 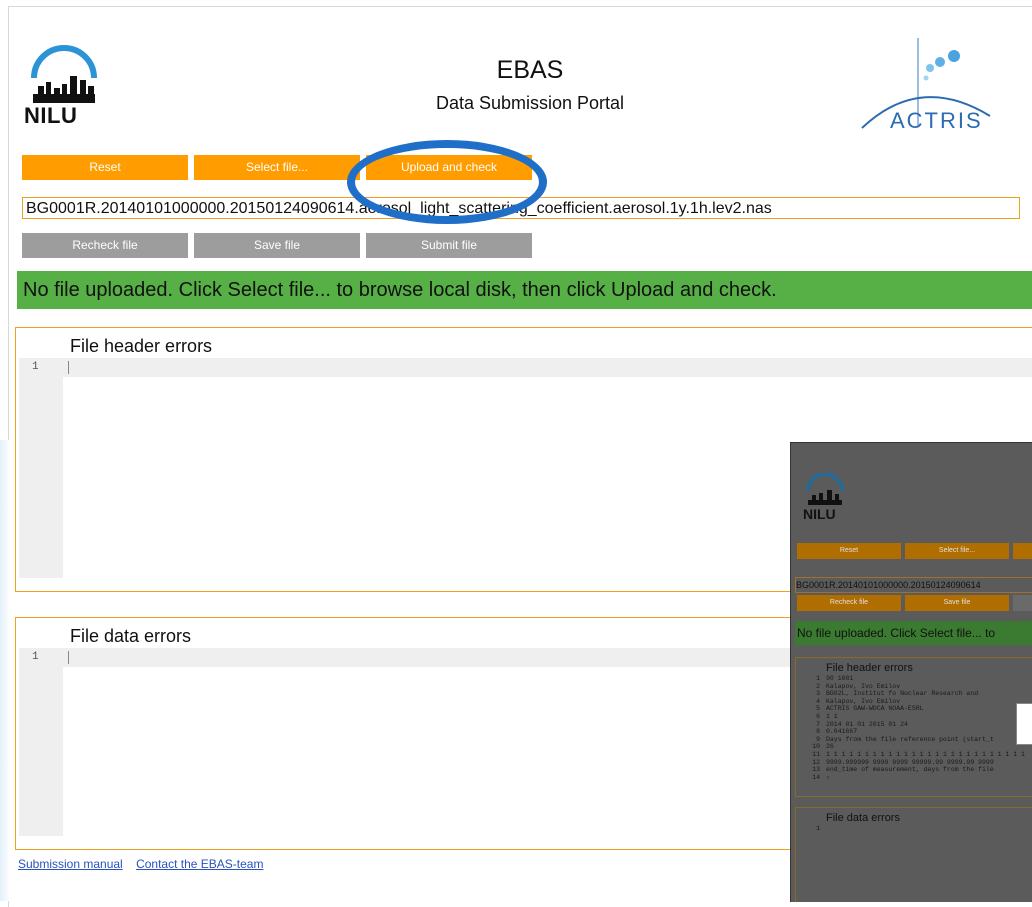 I want to click on line-number: 2, so click(x=818, y=686).